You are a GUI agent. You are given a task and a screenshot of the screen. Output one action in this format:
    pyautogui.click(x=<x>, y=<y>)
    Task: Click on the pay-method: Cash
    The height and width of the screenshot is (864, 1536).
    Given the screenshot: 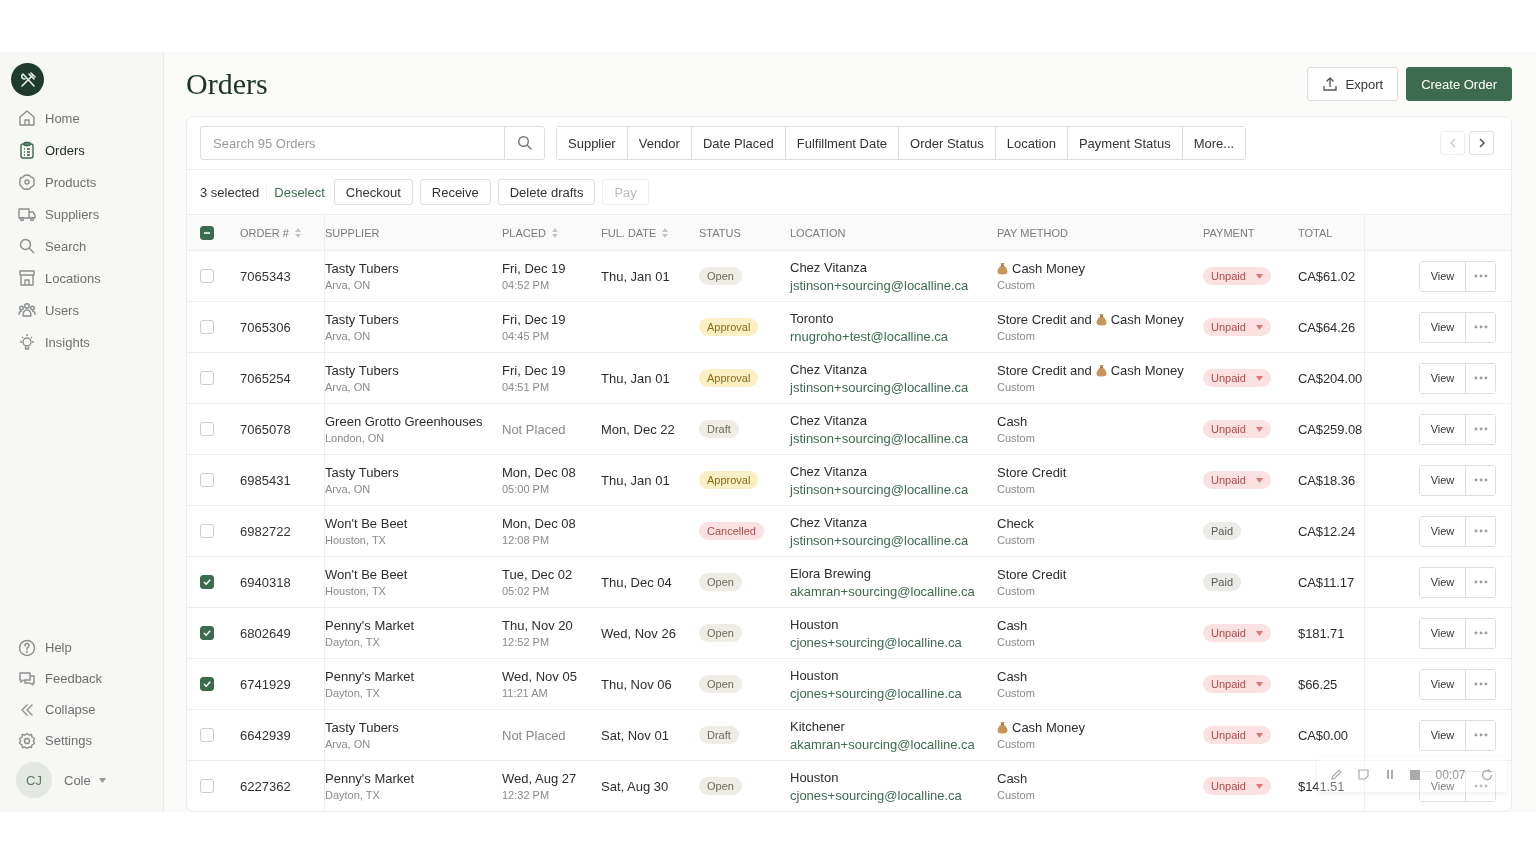 What is the action you would take?
    pyautogui.click(x=1012, y=676)
    